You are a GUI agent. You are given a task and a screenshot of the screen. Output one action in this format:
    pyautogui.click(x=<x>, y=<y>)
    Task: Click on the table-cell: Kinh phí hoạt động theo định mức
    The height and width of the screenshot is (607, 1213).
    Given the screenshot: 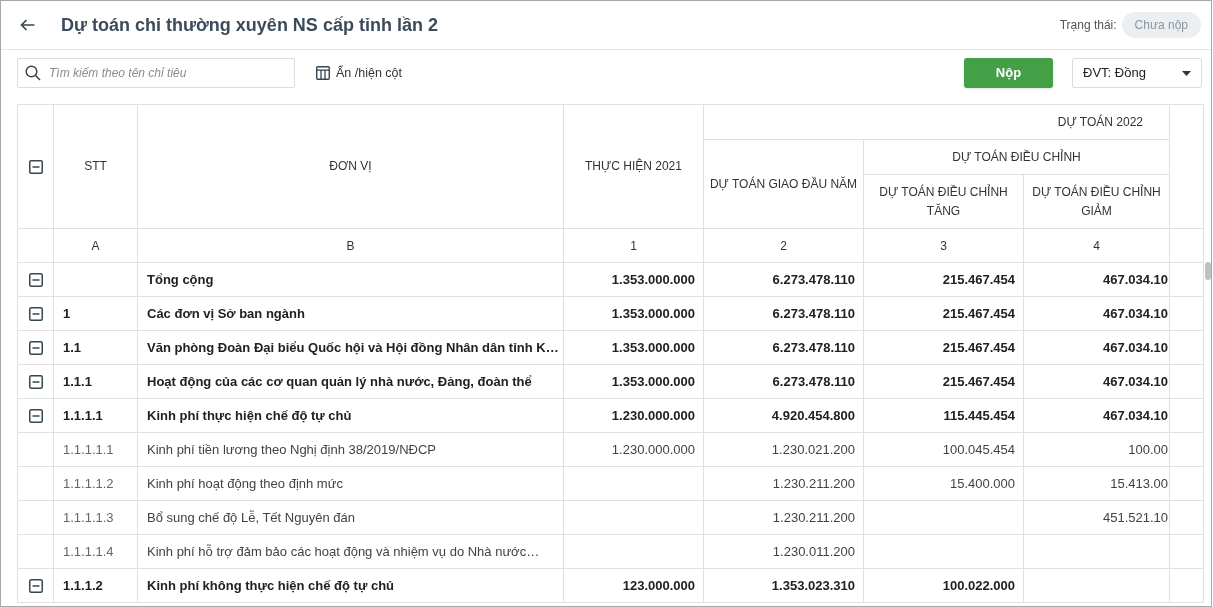 What is the action you would take?
    pyautogui.click(x=350, y=483)
    